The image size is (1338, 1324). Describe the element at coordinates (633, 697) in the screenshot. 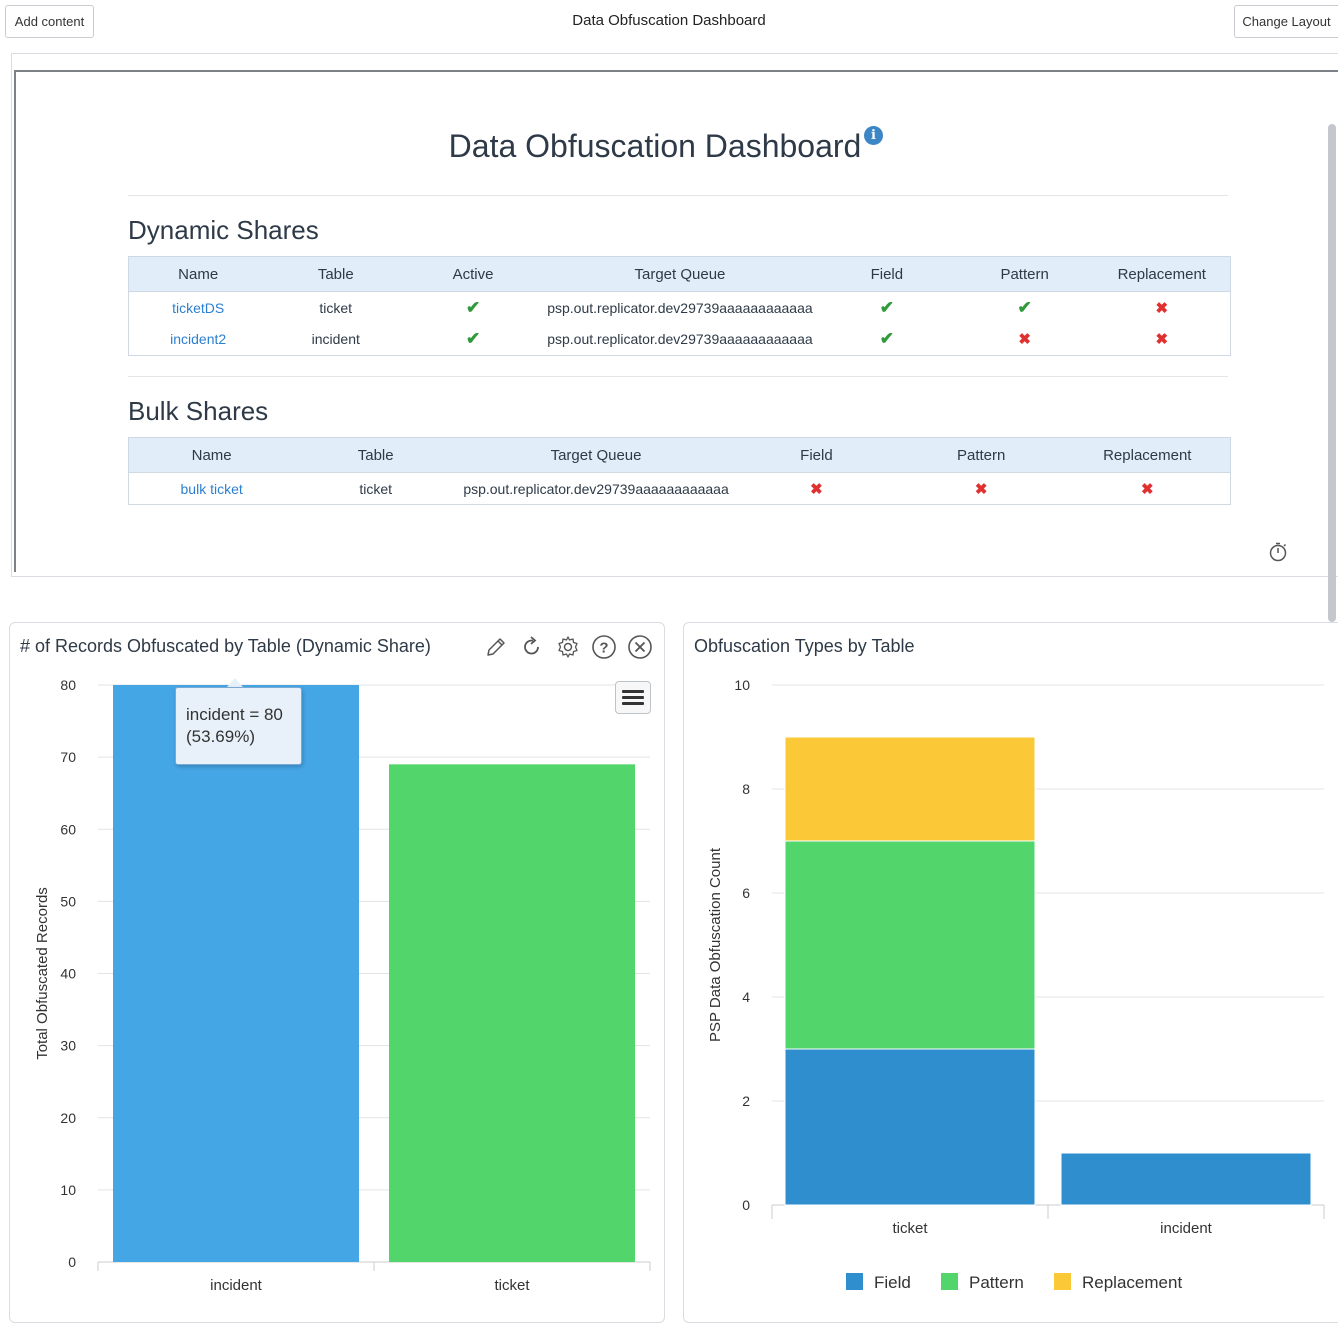

I see `chart-menu-button` at that location.